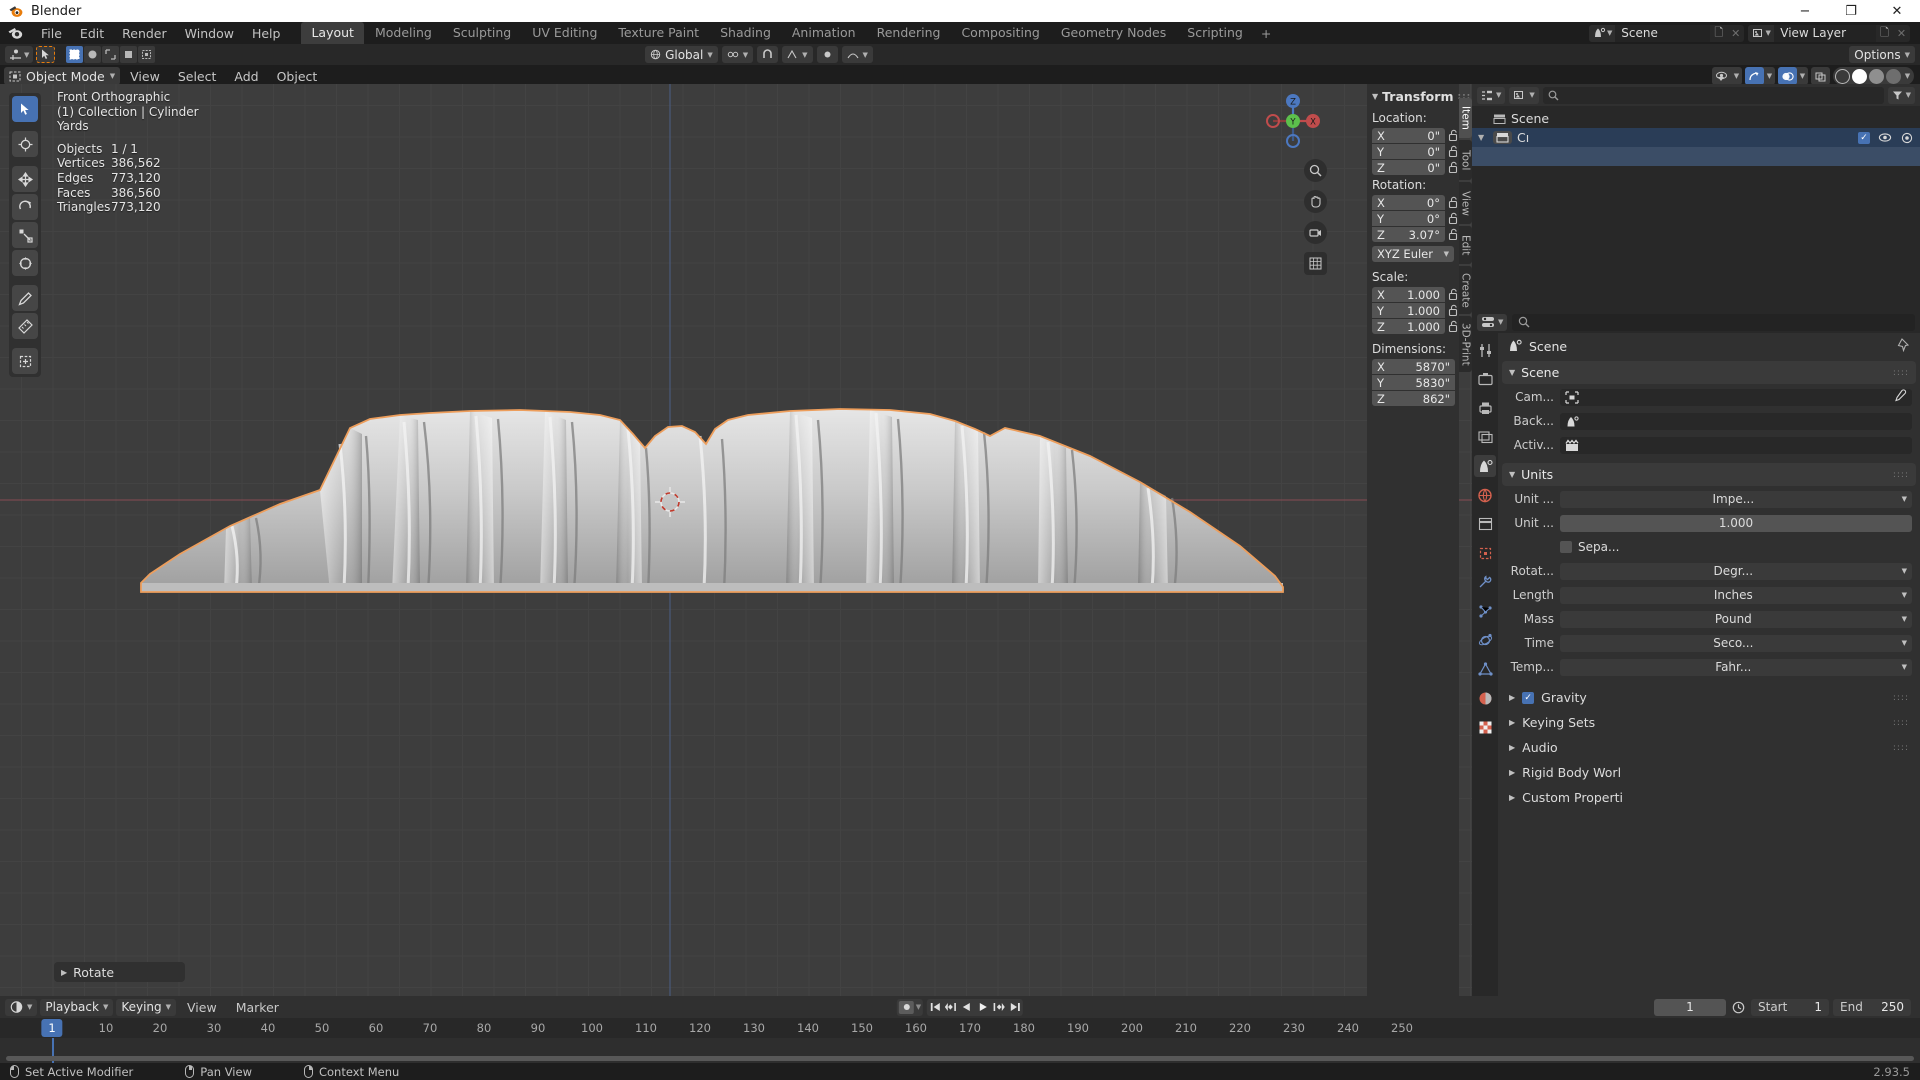  Describe the element at coordinates (1408, 135) in the screenshot. I see `location-x-field: X 0"` at that location.